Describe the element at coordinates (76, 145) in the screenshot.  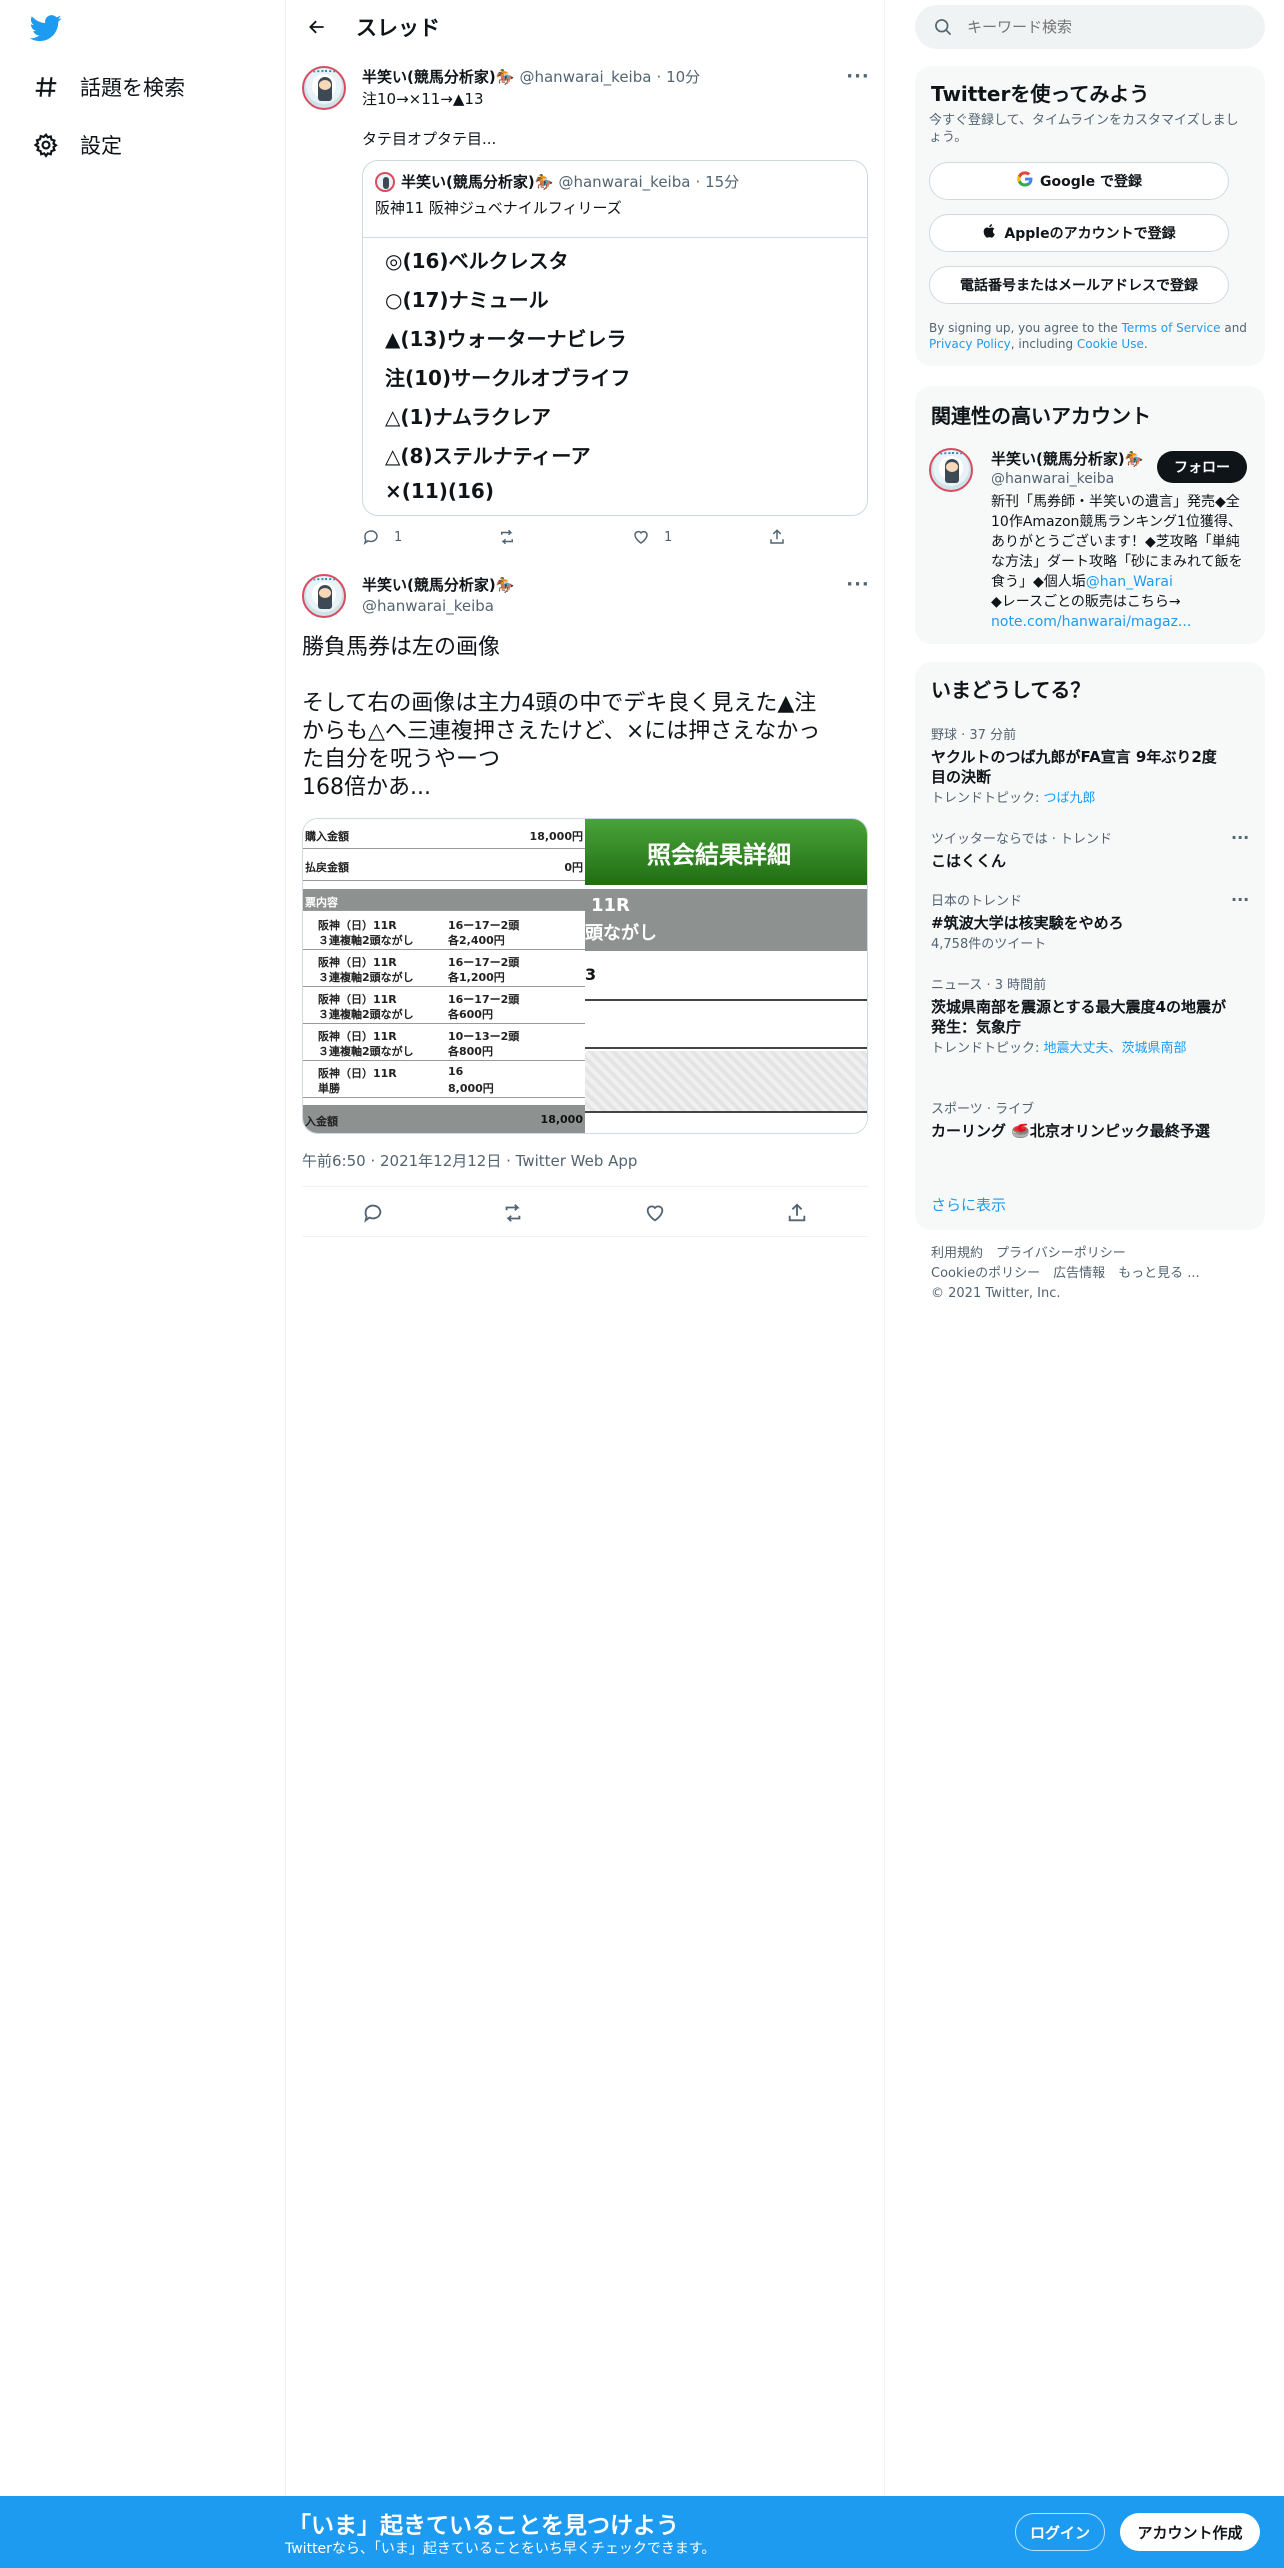
I see `nav-settings: 設定` at that location.